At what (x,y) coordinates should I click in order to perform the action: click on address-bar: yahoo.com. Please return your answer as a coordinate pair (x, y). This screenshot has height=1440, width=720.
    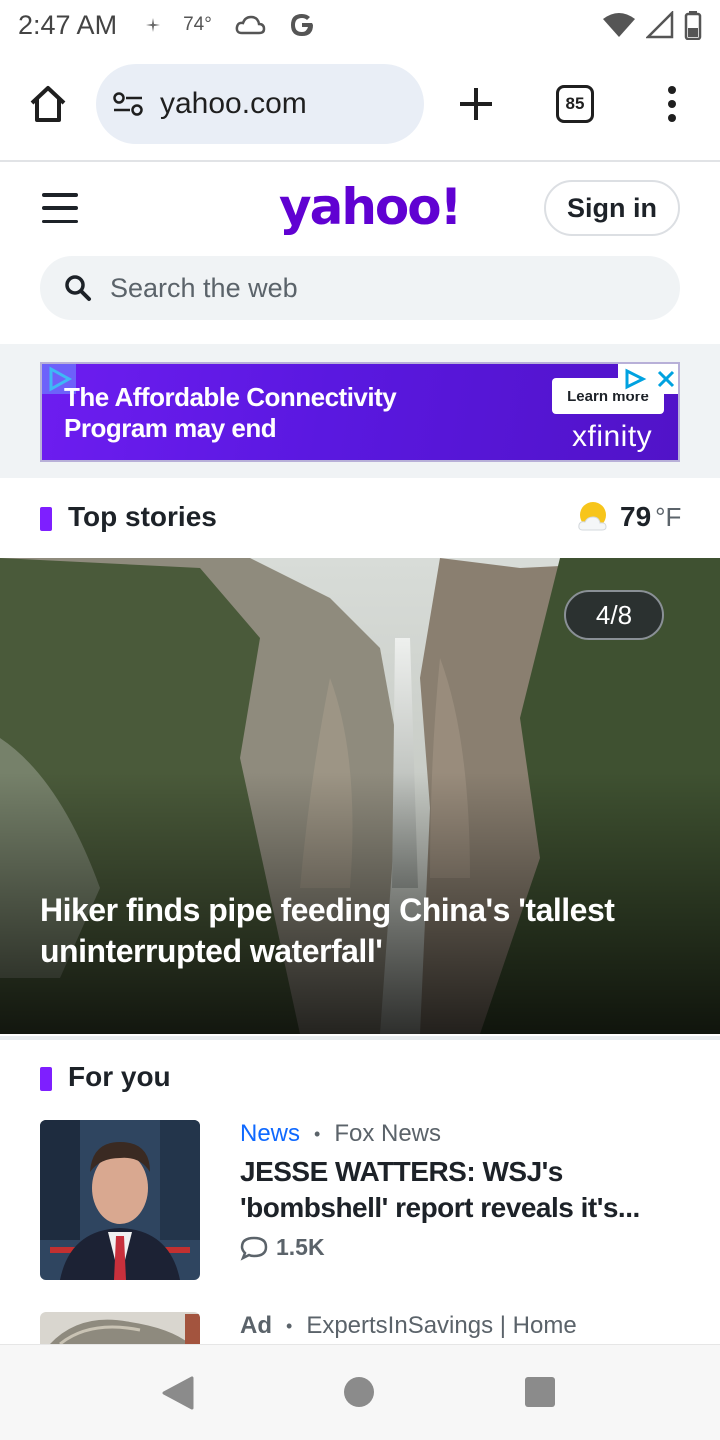
    Looking at the image, I should click on (260, 104).